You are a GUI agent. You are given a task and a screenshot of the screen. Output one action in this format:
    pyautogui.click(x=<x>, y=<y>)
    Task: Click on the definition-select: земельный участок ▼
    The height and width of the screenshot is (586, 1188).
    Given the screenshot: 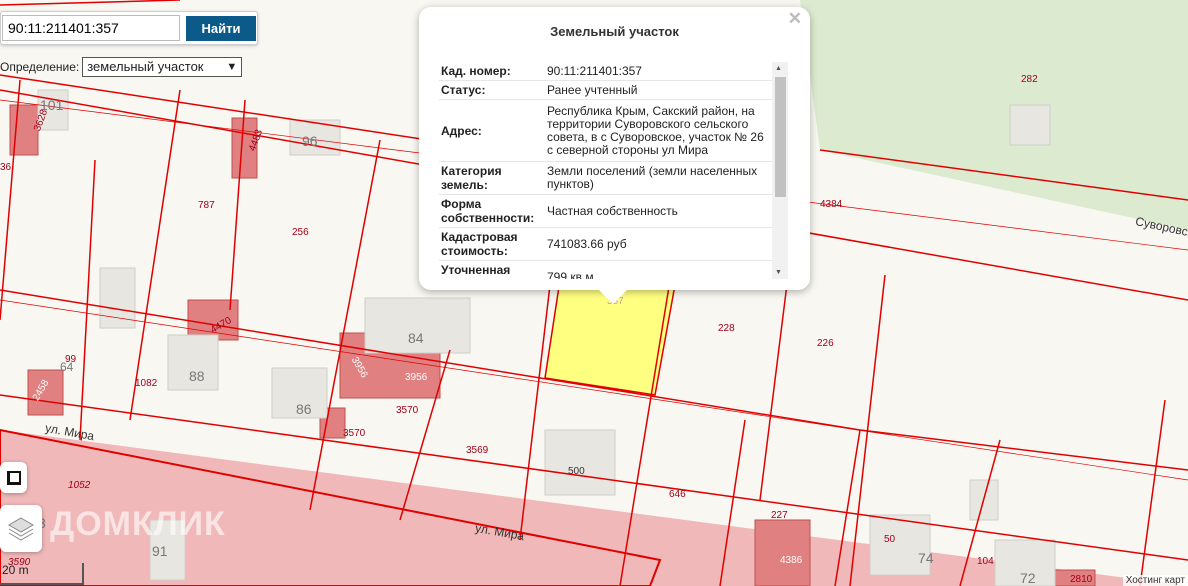 What is the action you would take?
    pyautogui.click(x=162, y=67)
    